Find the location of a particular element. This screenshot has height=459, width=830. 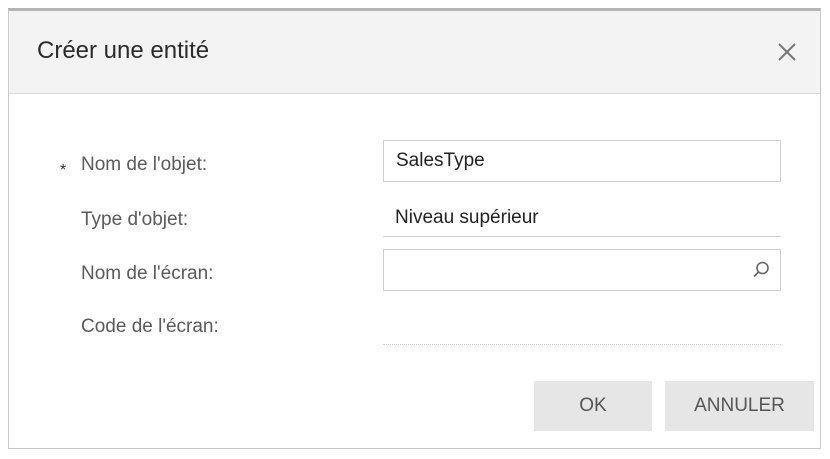

object-type-value: Niveau supérieur is located at coordinates (582, 220).